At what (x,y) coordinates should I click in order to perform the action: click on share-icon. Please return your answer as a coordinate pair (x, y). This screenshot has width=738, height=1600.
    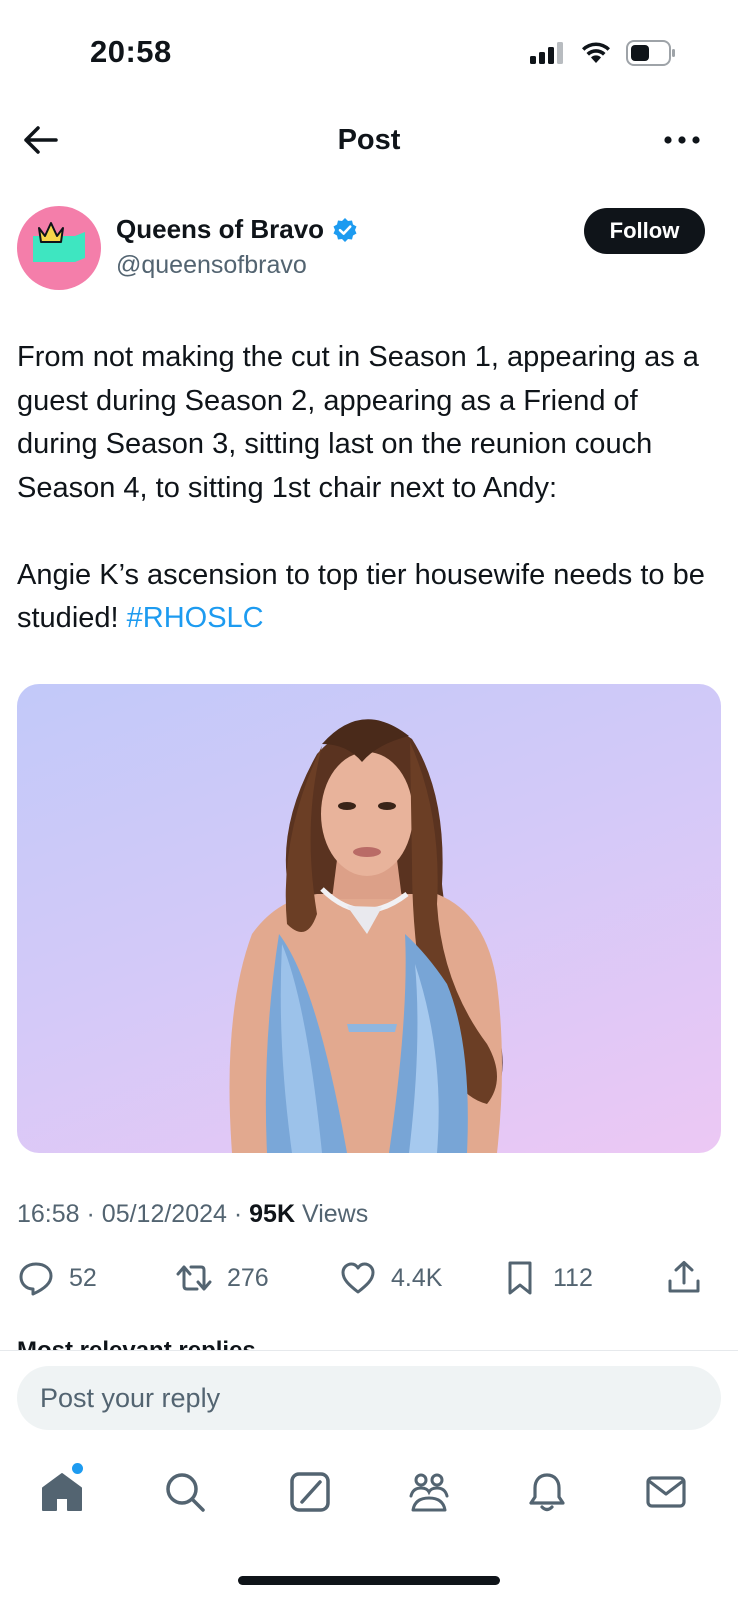
    Looking at the image, I should click on (684, 1277).